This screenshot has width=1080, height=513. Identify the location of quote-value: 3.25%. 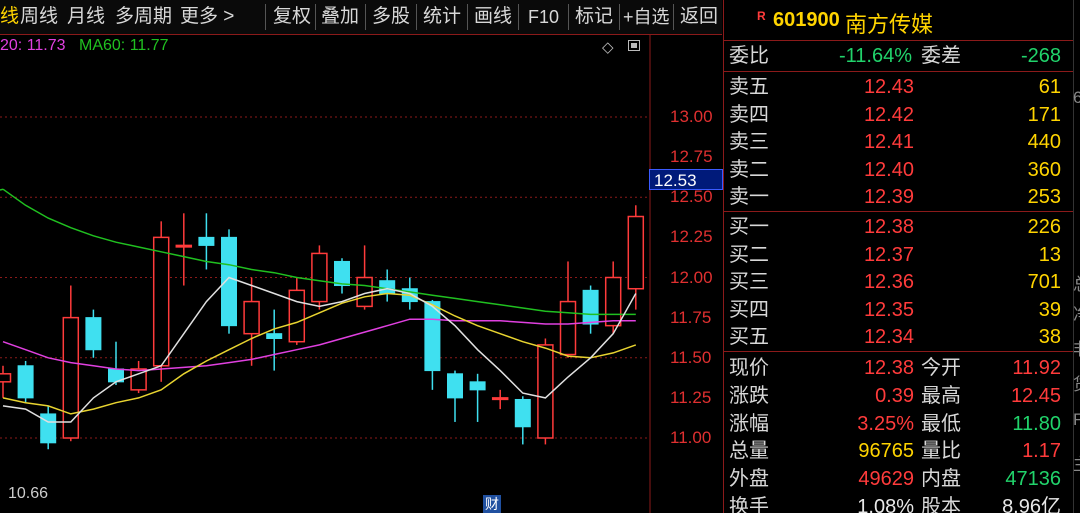
(885, 423).